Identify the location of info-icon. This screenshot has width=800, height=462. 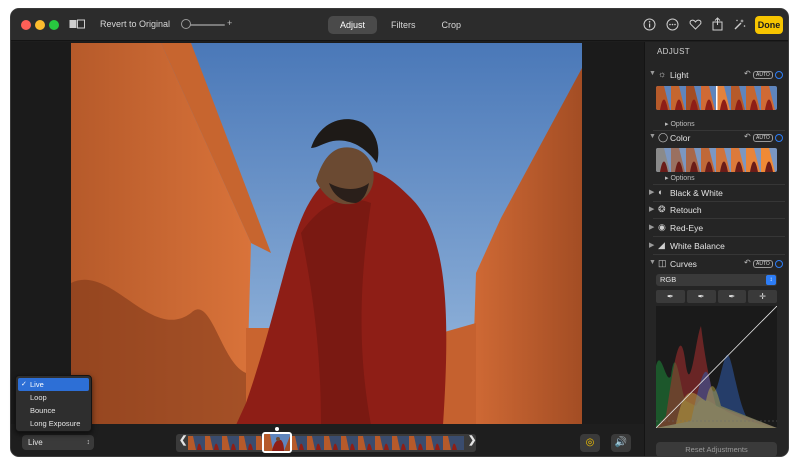
(649, 26).